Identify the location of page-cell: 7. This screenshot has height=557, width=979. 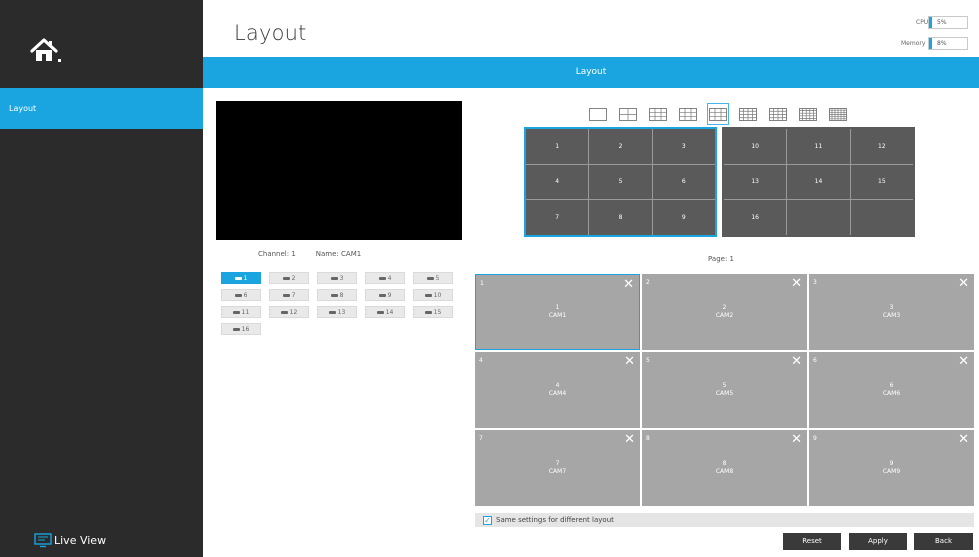
(557, 217).